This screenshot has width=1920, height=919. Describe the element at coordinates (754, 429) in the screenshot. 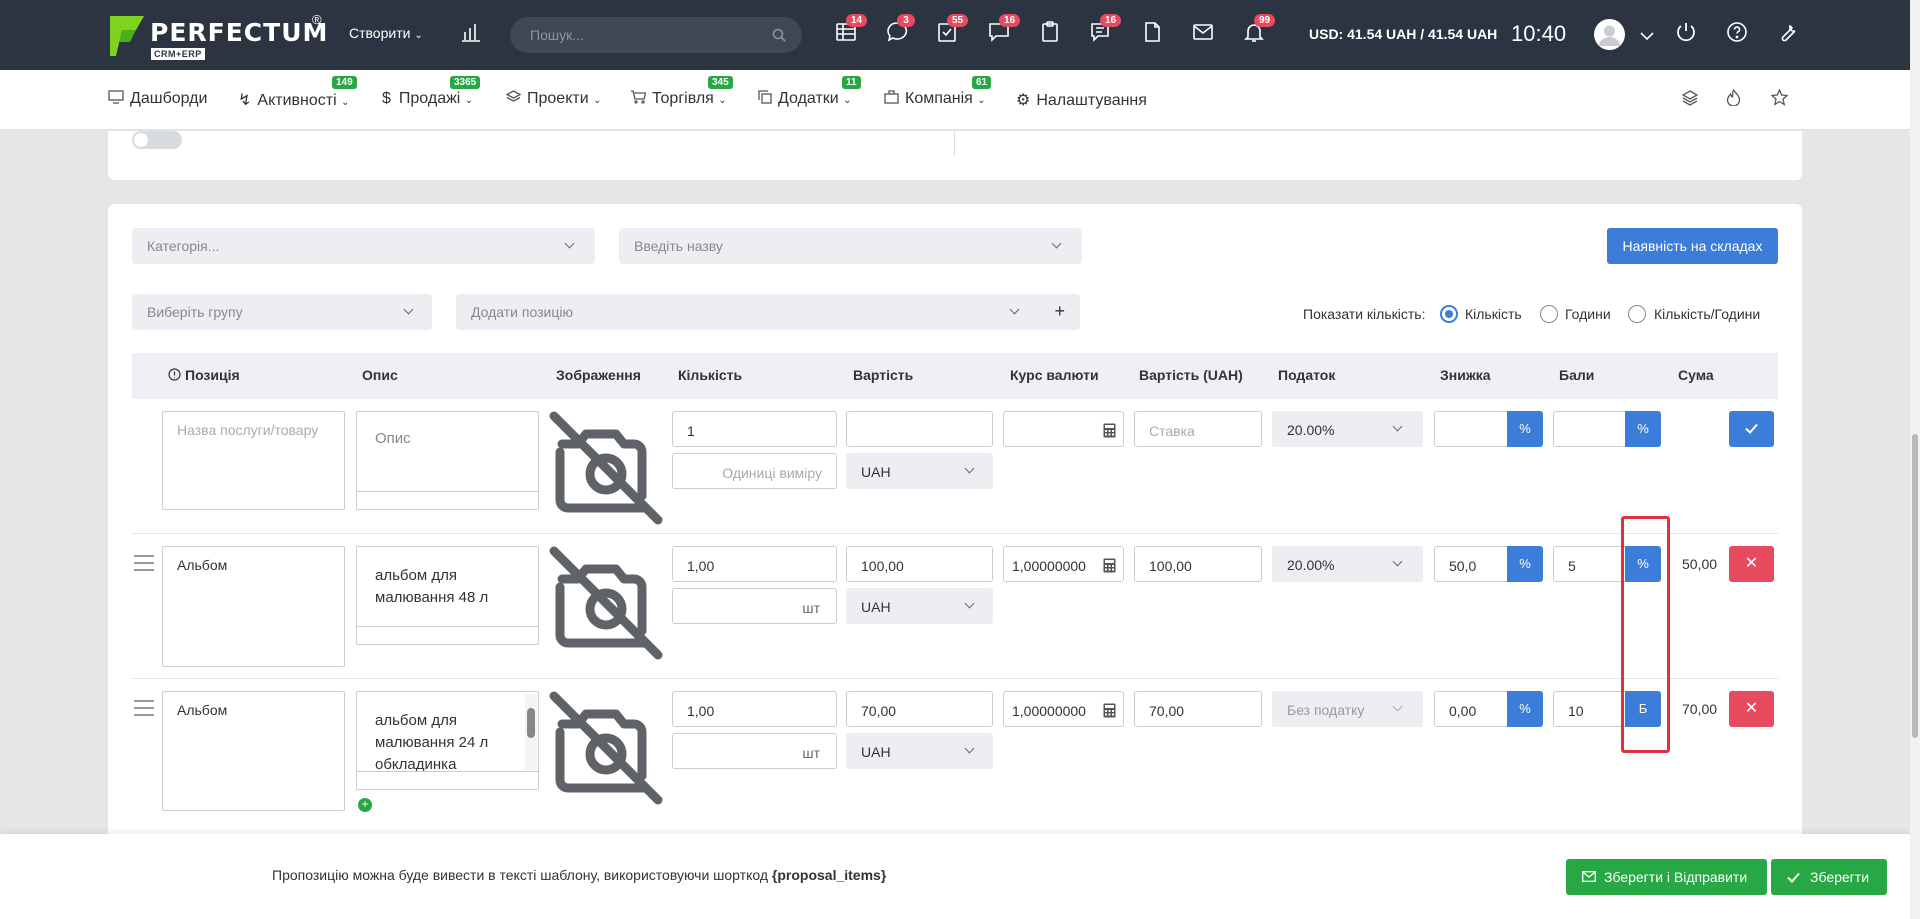

I see `quantity-input: 1` at that location.